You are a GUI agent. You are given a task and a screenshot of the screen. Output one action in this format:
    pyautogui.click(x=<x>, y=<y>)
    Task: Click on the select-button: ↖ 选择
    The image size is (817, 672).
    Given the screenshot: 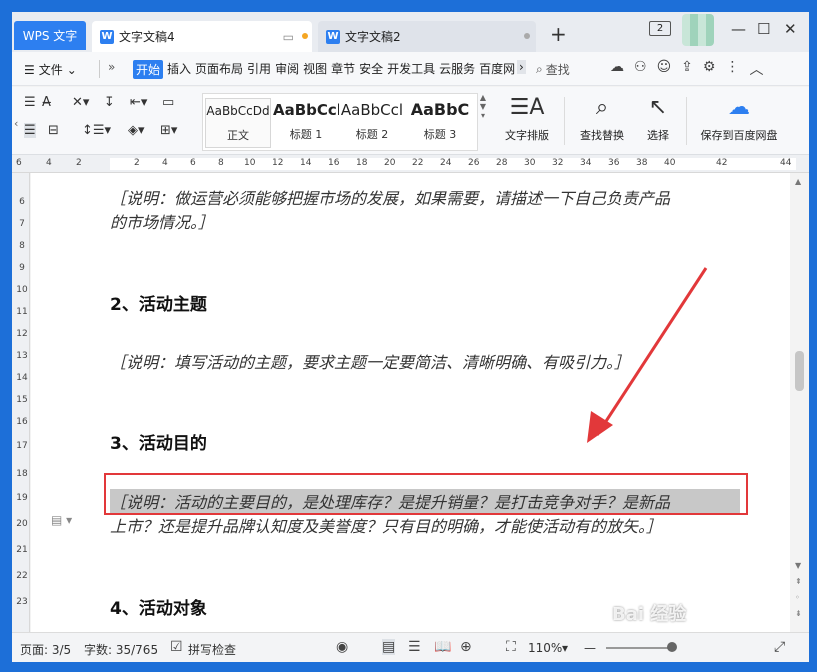 What is the action you would take?
    pyautogui.click(x=658, y=118)
    